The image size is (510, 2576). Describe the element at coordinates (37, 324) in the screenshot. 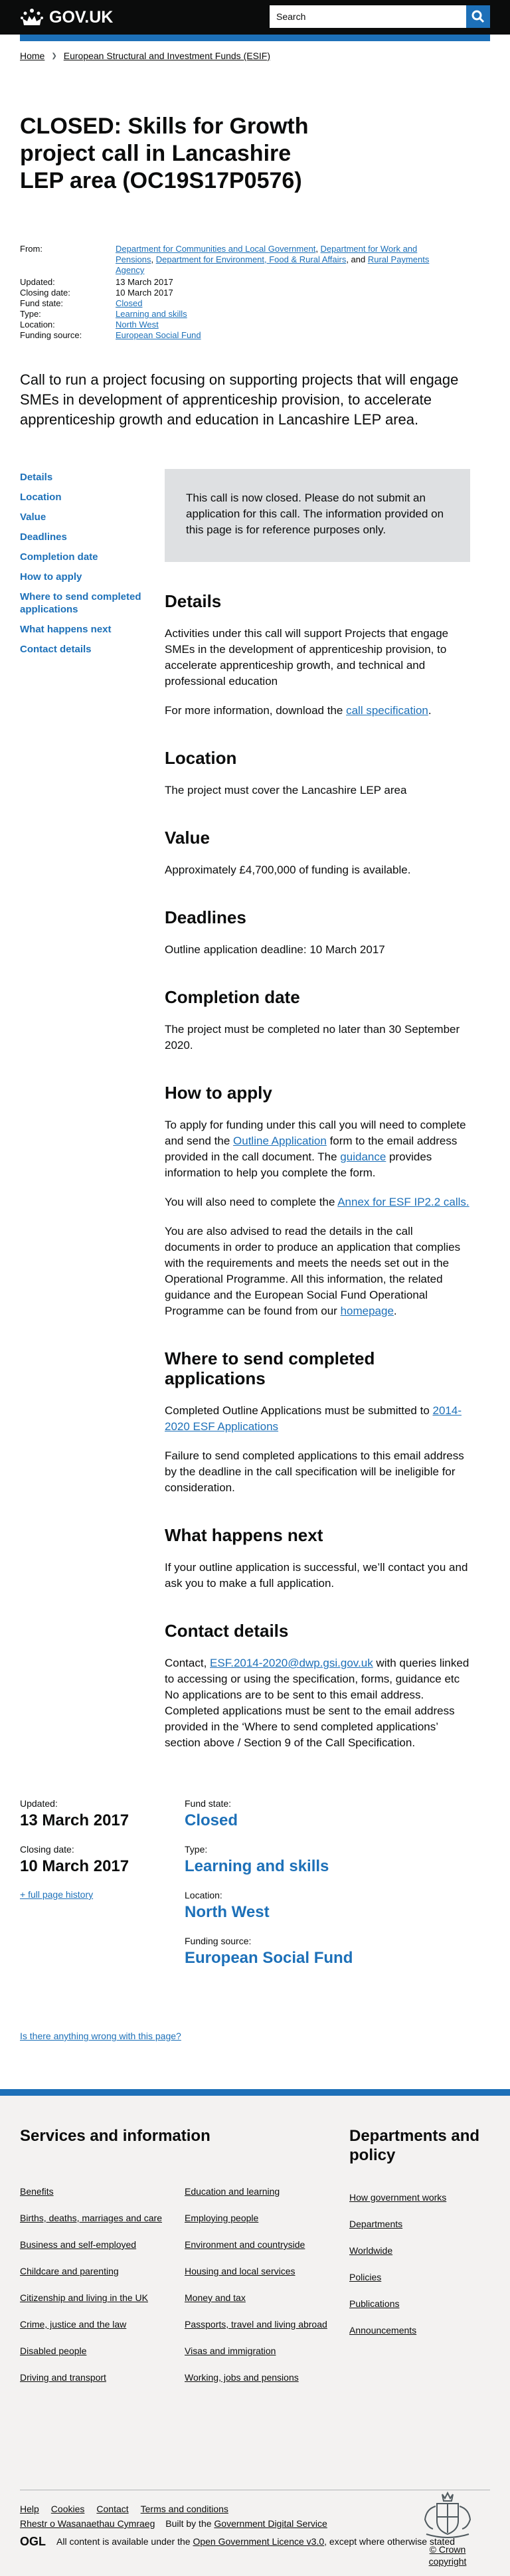

I see `meta-location-label: Location:` at that location.